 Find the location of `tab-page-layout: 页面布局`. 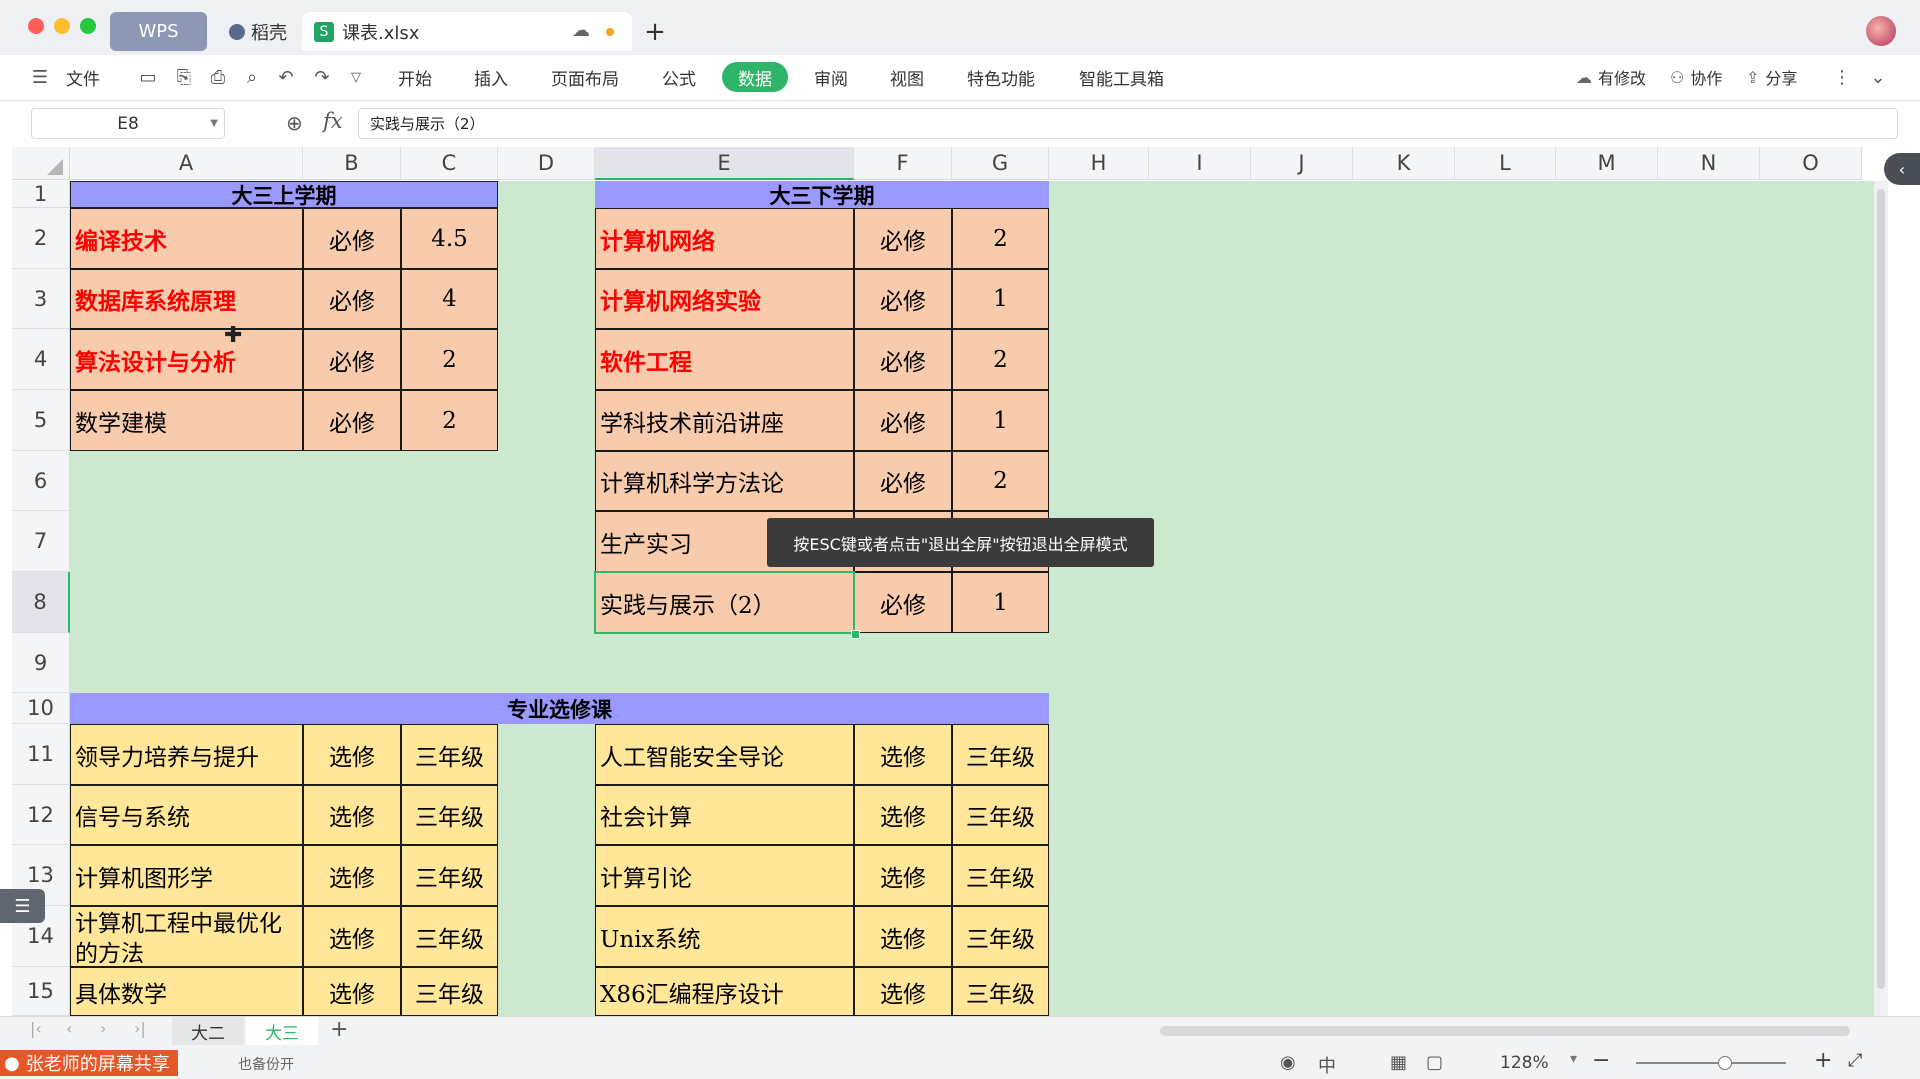

tab-page-layout: 页面布局 is located at coordinates (585, 77).